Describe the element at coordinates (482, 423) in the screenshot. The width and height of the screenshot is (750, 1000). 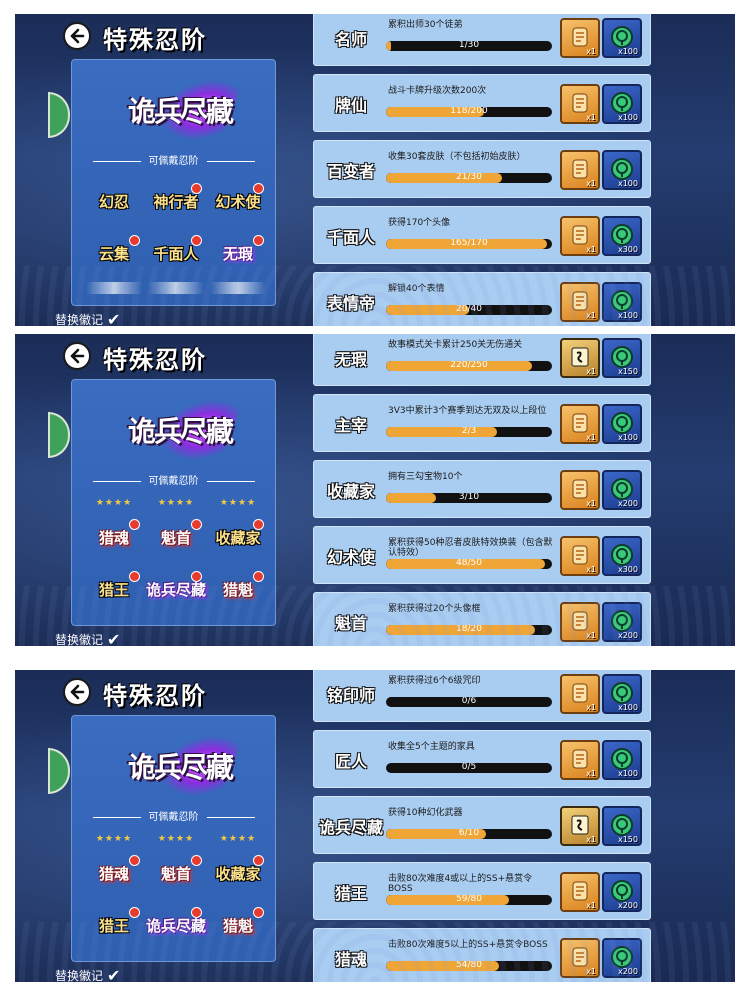
I see `achievement-row: 主宰 3V3中累计3个赛季到达无双及以上段位 2/3 x1 x100` at that location.